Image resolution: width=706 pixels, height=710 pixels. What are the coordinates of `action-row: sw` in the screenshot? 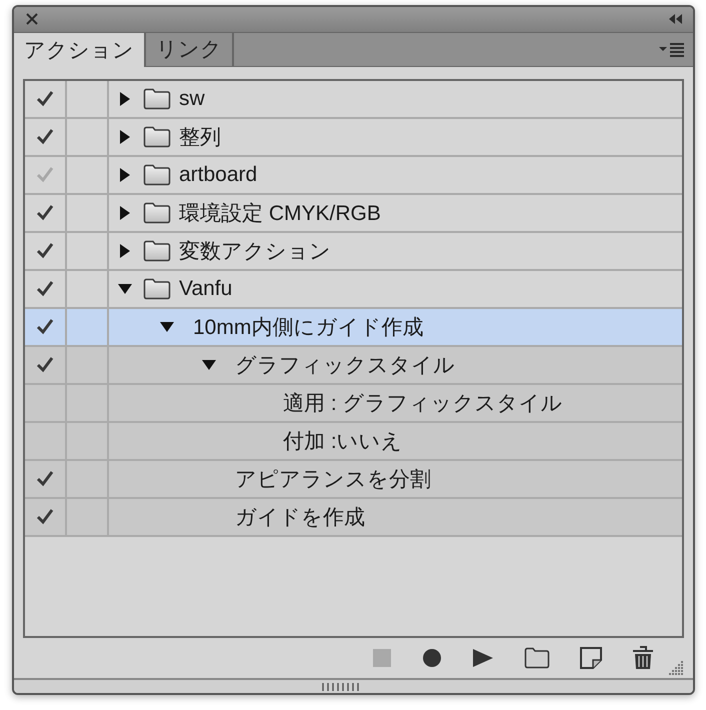 It's located at (353, 100).